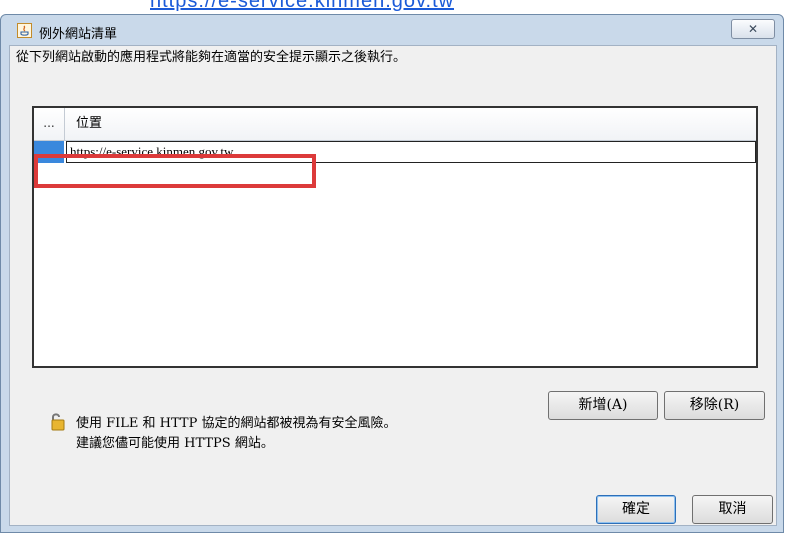 The height and width of the screenshot is (536, 790). Describe the element at coordinates (58, 422) in the screenshot. I see `open-lock-icon` at that location.